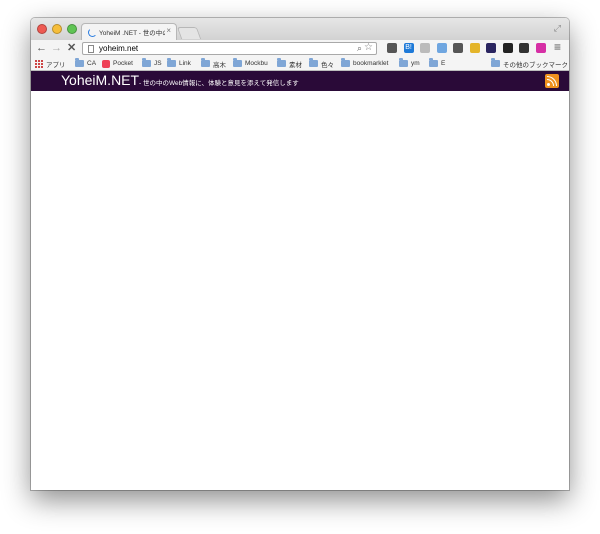  I want to click on tab-bar: YoheiM .NET - 世の中のWeb × ⤢, so click(300, 29).